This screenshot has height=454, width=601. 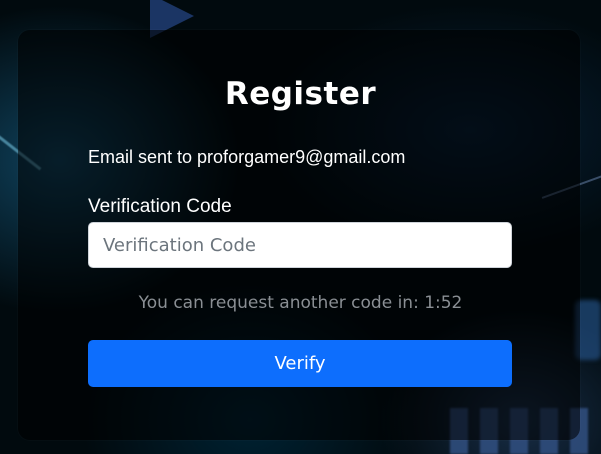 I want to click on email-sent-message: Email sent to proforgamer9@gmail.com, so click(x=247, y=157).